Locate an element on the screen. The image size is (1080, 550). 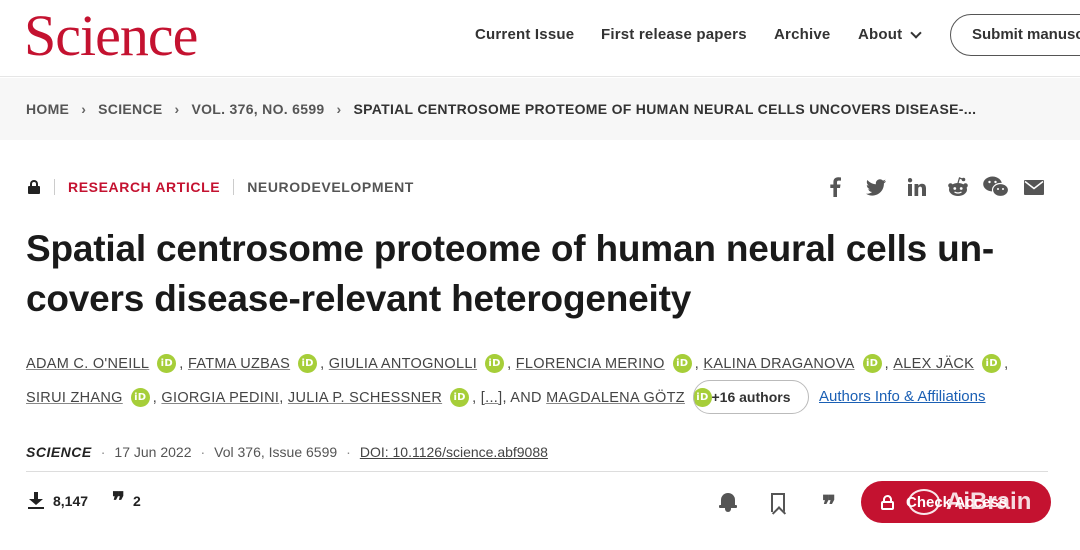
author-name: ADAM C. O'NEILL is located at coordinates (87, 364).